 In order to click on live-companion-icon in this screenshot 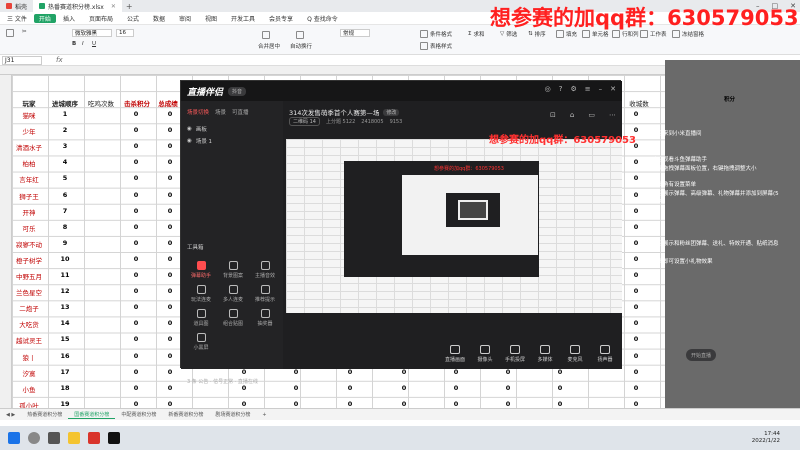, I will do `click(114, 438)`.